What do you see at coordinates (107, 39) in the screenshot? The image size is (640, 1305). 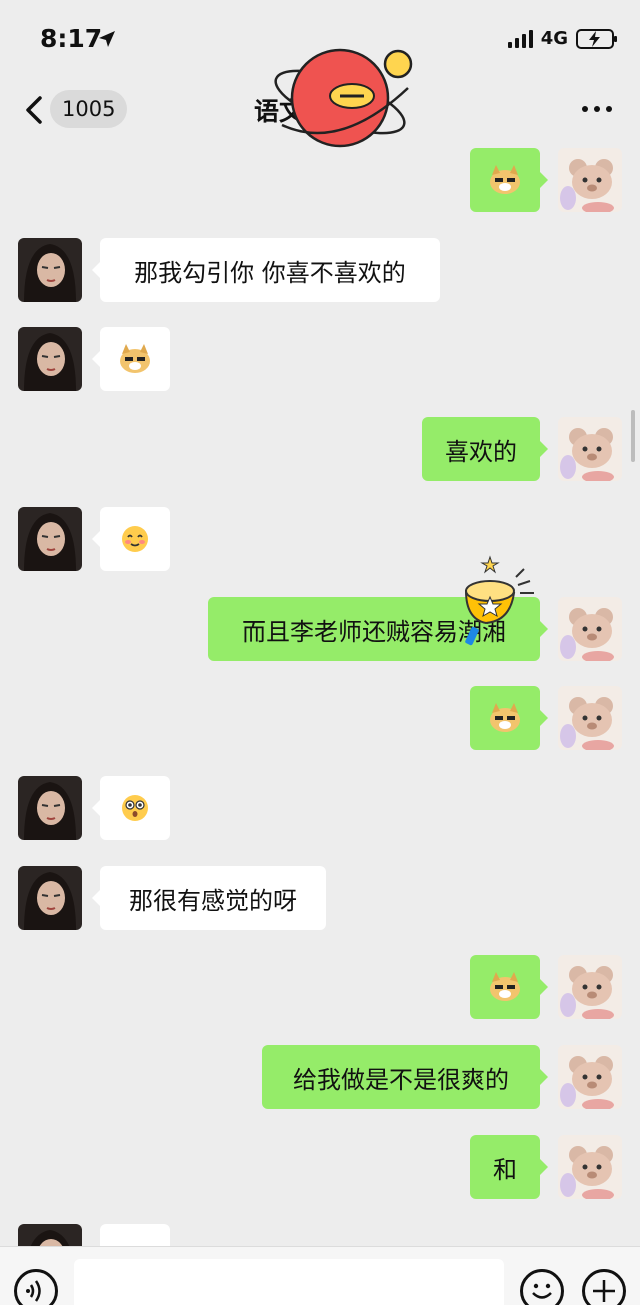 I see `location-arrow-icon` at bounding box center [107, 39].